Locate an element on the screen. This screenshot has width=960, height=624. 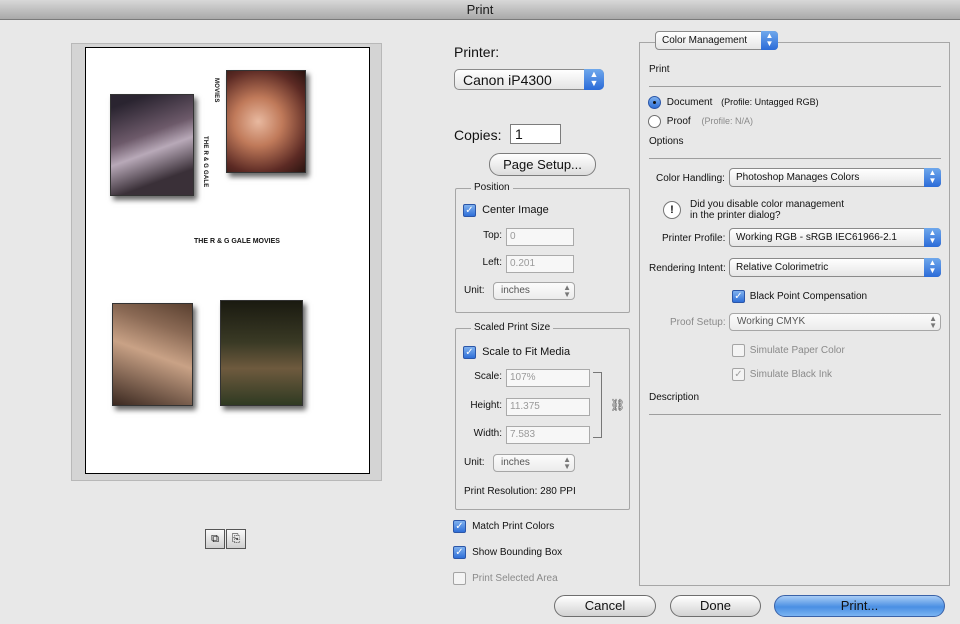
position-unit-label: Unit: is located at coordinates (474, 290).